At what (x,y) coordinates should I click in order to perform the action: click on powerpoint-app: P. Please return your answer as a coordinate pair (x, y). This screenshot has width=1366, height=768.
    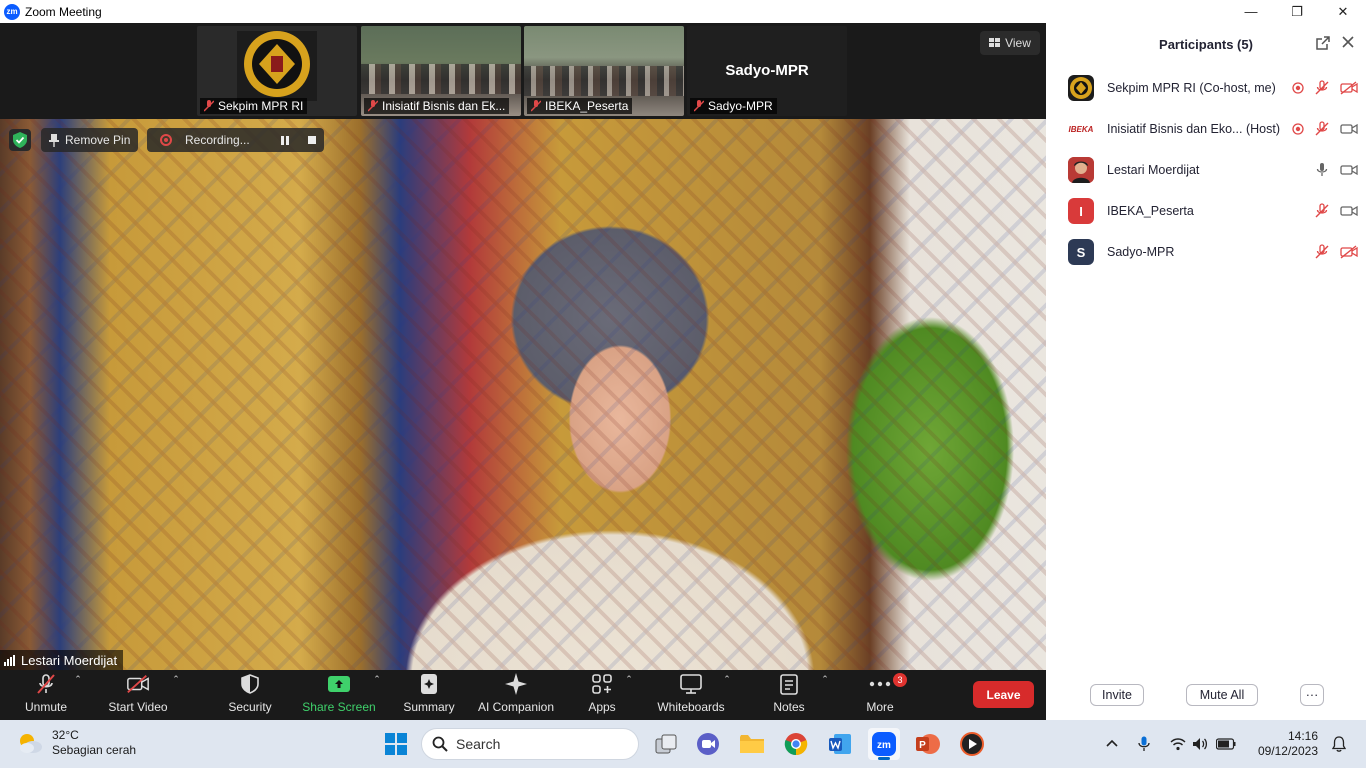
    Looking at the image, I should click on (928, 744).